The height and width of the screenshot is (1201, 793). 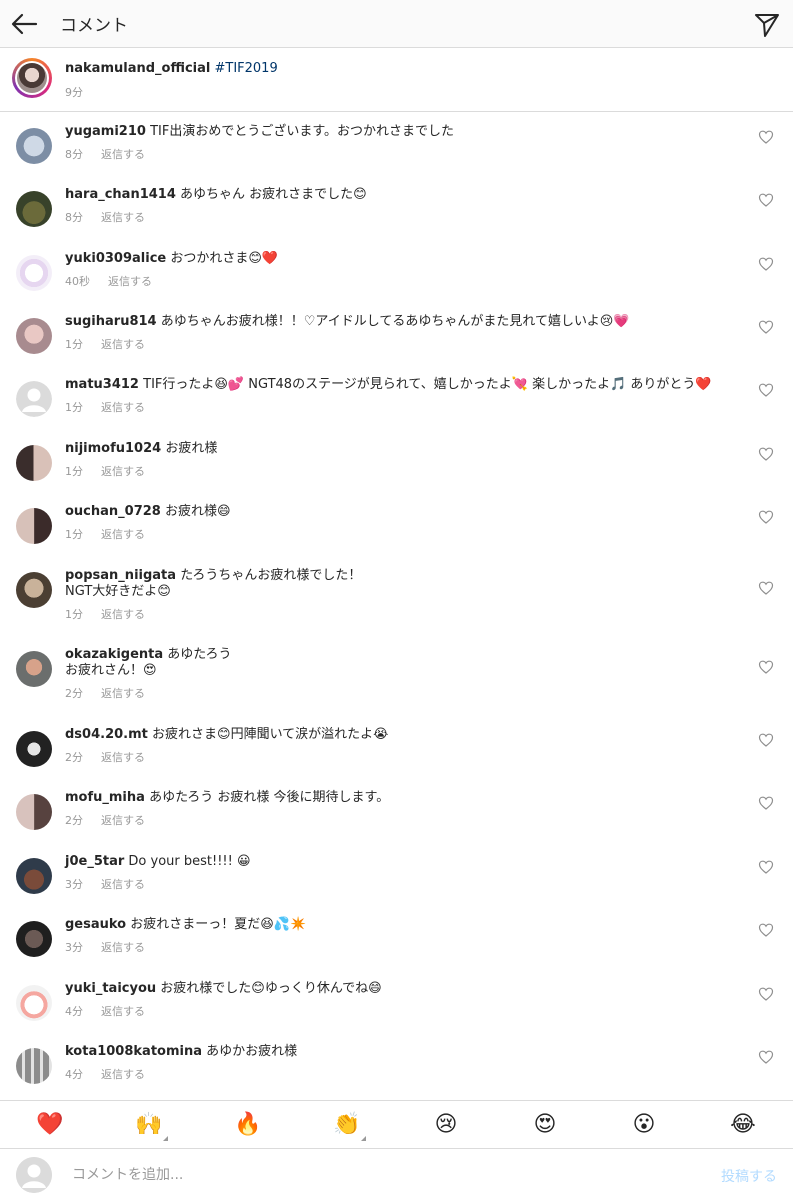 What do you see at coordinates (74, 1011) in the screenshot?
I see `comment-timestamp: 4分` at bounding box center [74, 1011].